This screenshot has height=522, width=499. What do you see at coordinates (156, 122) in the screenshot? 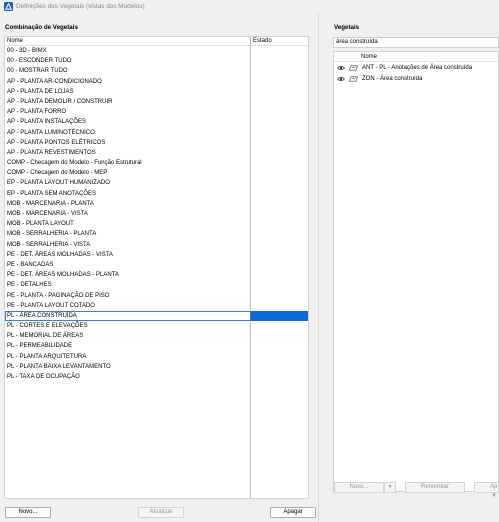
I see `combination-row: AP - PLANTA INSTALAÇÕES` at bounding box center [156, 122].